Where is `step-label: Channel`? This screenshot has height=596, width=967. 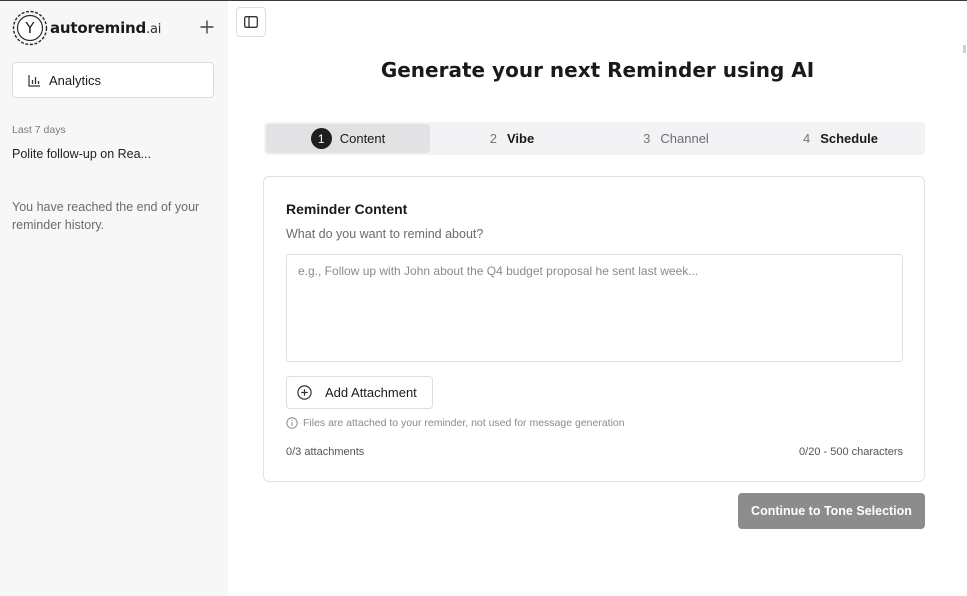
step-label: Channel is located at coordinates (684, 138).